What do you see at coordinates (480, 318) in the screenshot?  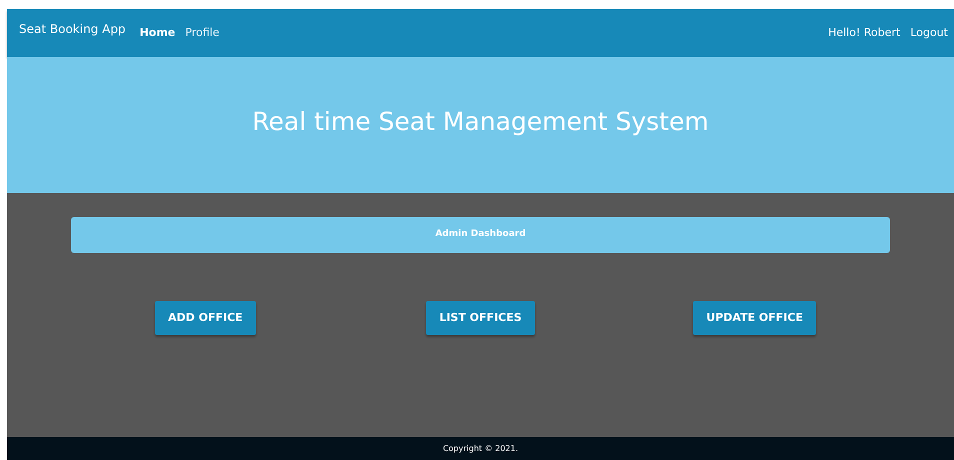 I see `action-button: LIST OFFICES` at bounding box center [480, 318].